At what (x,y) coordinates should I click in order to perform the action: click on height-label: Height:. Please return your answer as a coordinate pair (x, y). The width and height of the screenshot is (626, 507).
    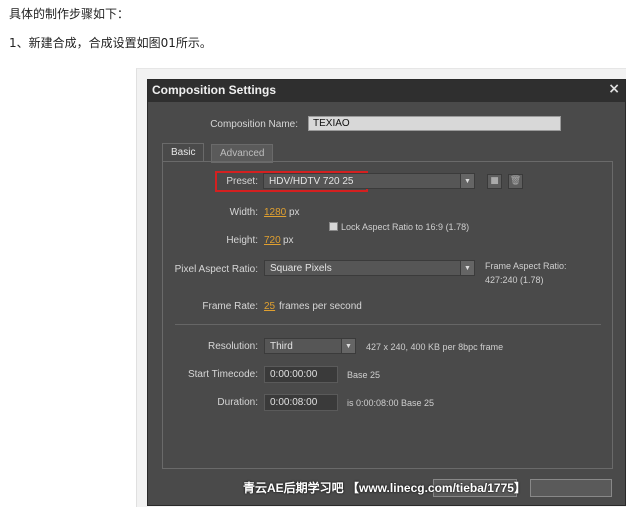
    Looking at the image, I should click on (242, 240).